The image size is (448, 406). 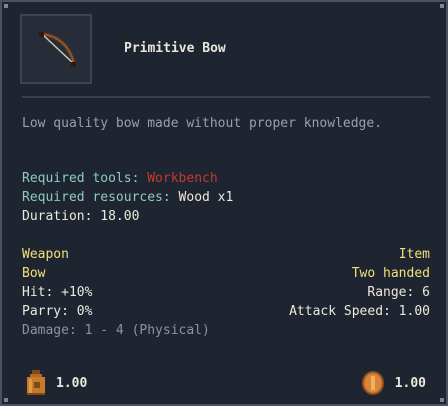 I want to click on required-resources-line: Required resources: Wood x1, so click(x=127, y=197).